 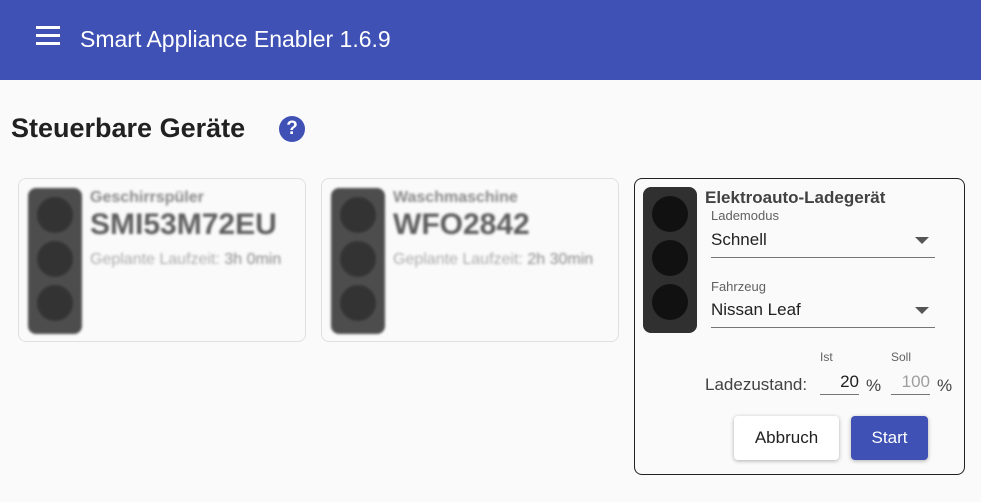 What do you see at coordinates (839, 382) in the screenshot?
I see `soc-actual-input` at bounding box center [839, 382].